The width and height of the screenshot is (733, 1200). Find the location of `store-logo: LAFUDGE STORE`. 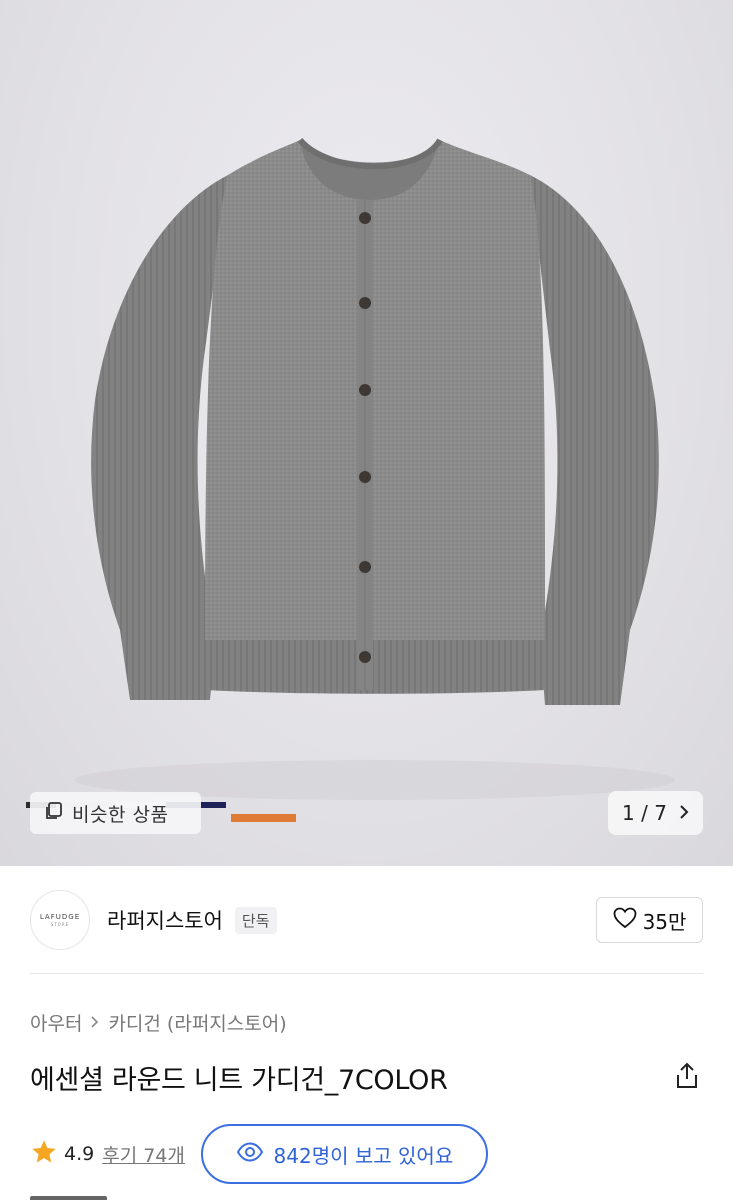

store-logo: LAFUDGE STORE is located at coordinates (60, 920).